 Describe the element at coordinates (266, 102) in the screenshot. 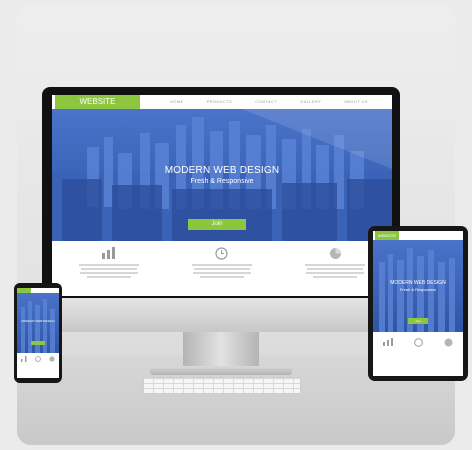

I see `nav-item-contact: CONTACT` at that location.